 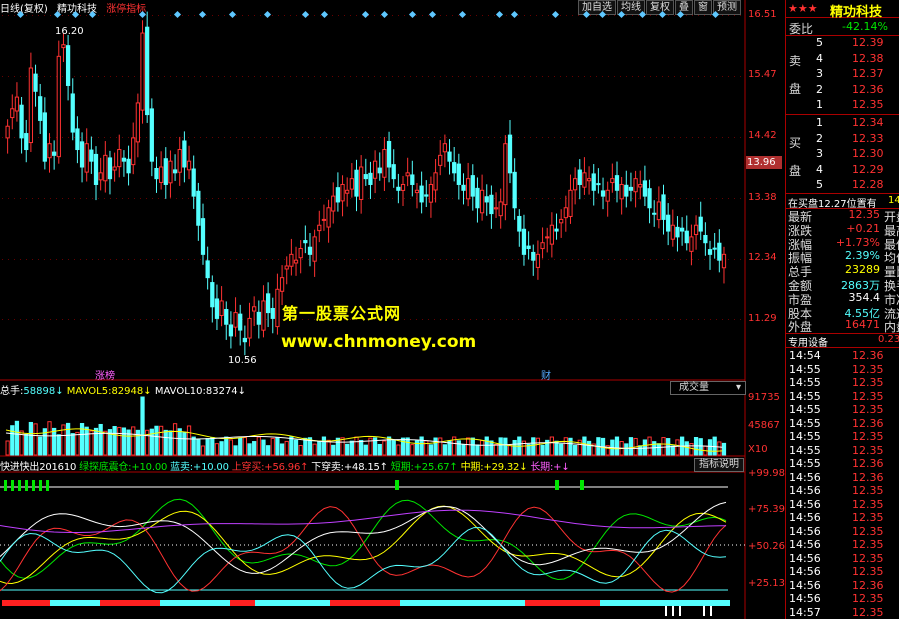 I want to click on ask-price: 12.36, so click(x=868, y=89).